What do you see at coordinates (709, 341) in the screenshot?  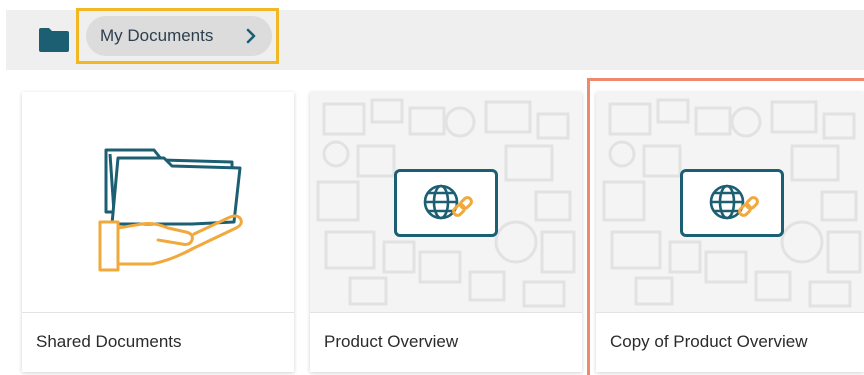 I see `card-title: Copy of Product Overview` at bounding box center [709, 341].